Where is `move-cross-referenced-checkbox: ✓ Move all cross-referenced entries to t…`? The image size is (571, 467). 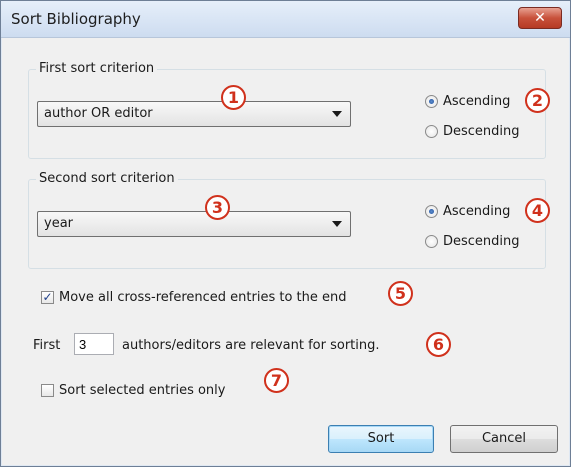
move-cross-referenced-checkbox: ✓ Move all cross-referenced entries to t… is located at coordinates (194, 297).